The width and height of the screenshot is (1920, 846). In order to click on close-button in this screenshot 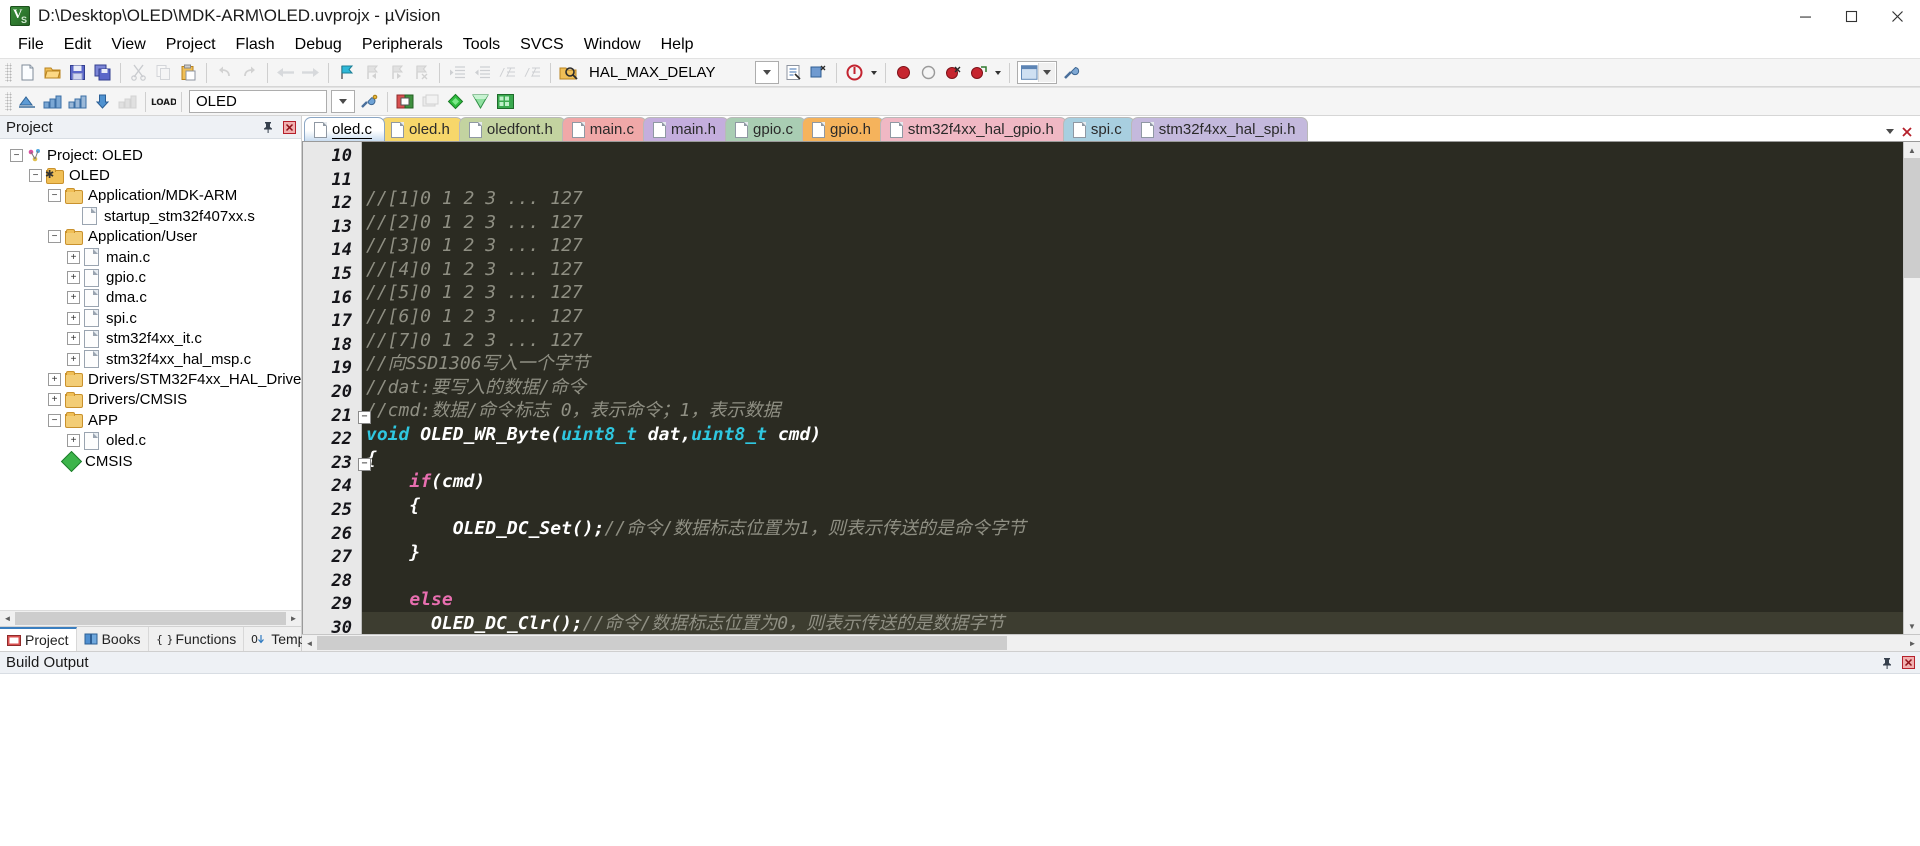, I will do `click(1897, 16)`.